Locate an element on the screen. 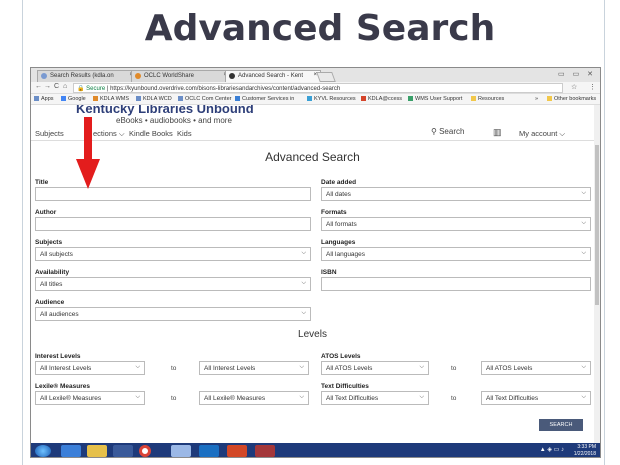 The image size is (620, 465). interest-levels-from-select: All Interest Levels ⌵ is located at coordinates (90, 368).